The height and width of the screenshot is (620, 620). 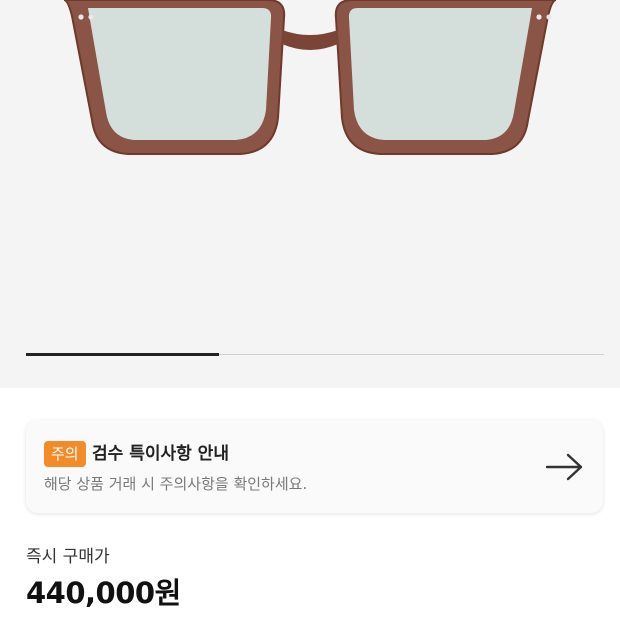 What do you see at coordinates (68, 557) in the screenshot?
I see `instant-buy-price-label: 즉시 구매가` at bounding box center [68, 557].